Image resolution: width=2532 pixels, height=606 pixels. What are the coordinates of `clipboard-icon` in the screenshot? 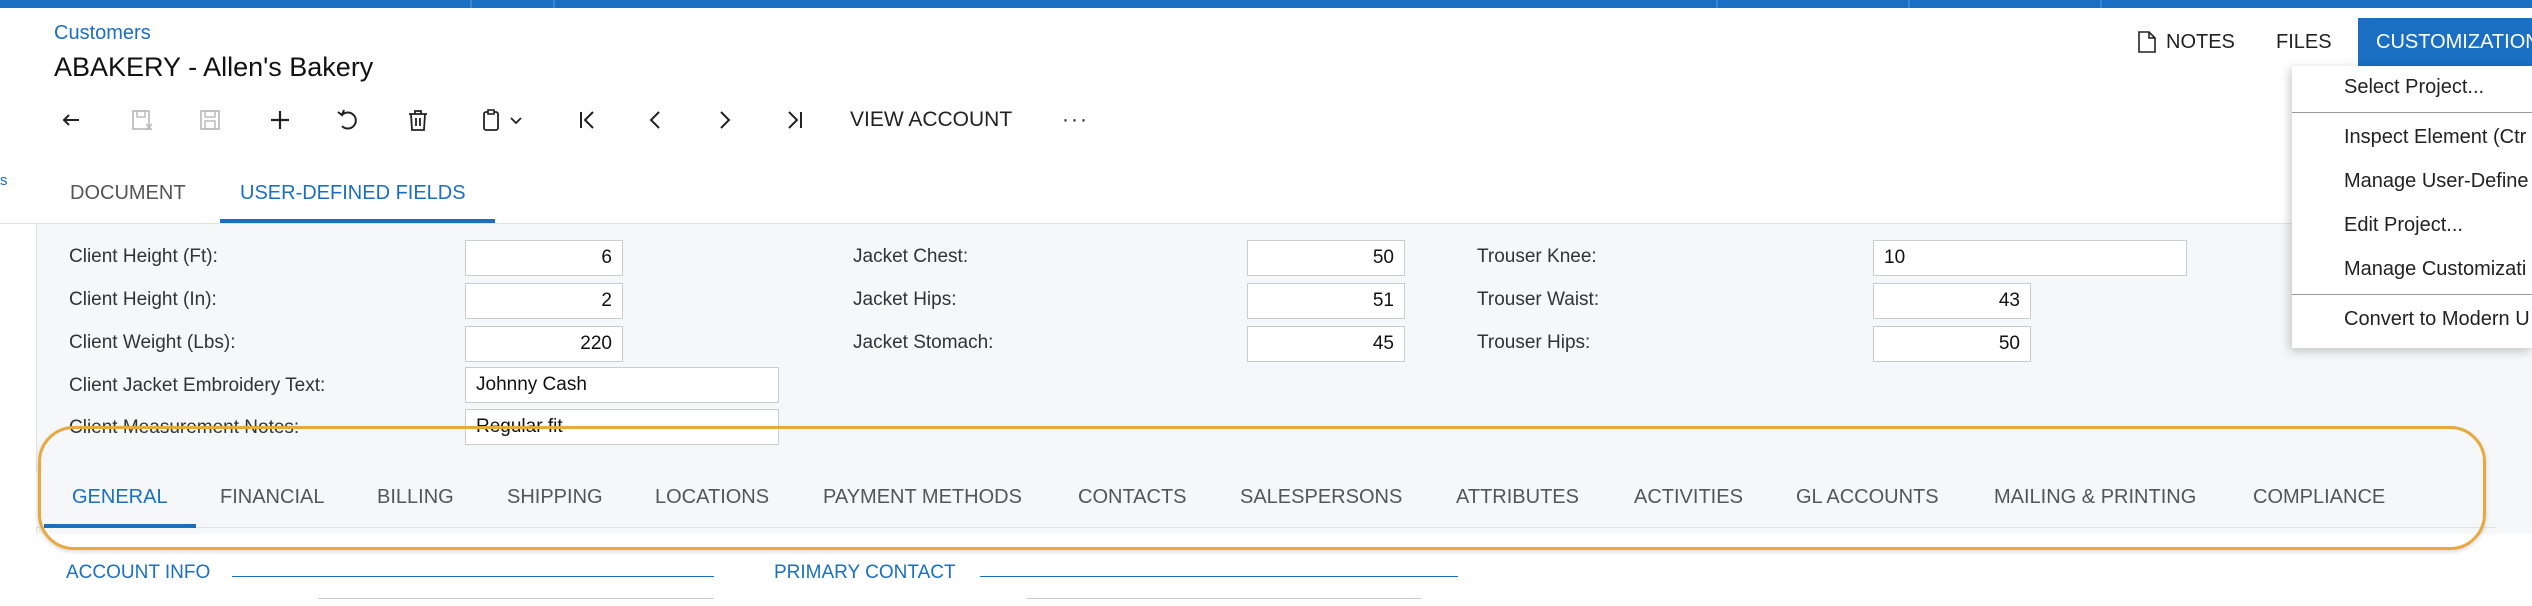 It's located at (491, 120).